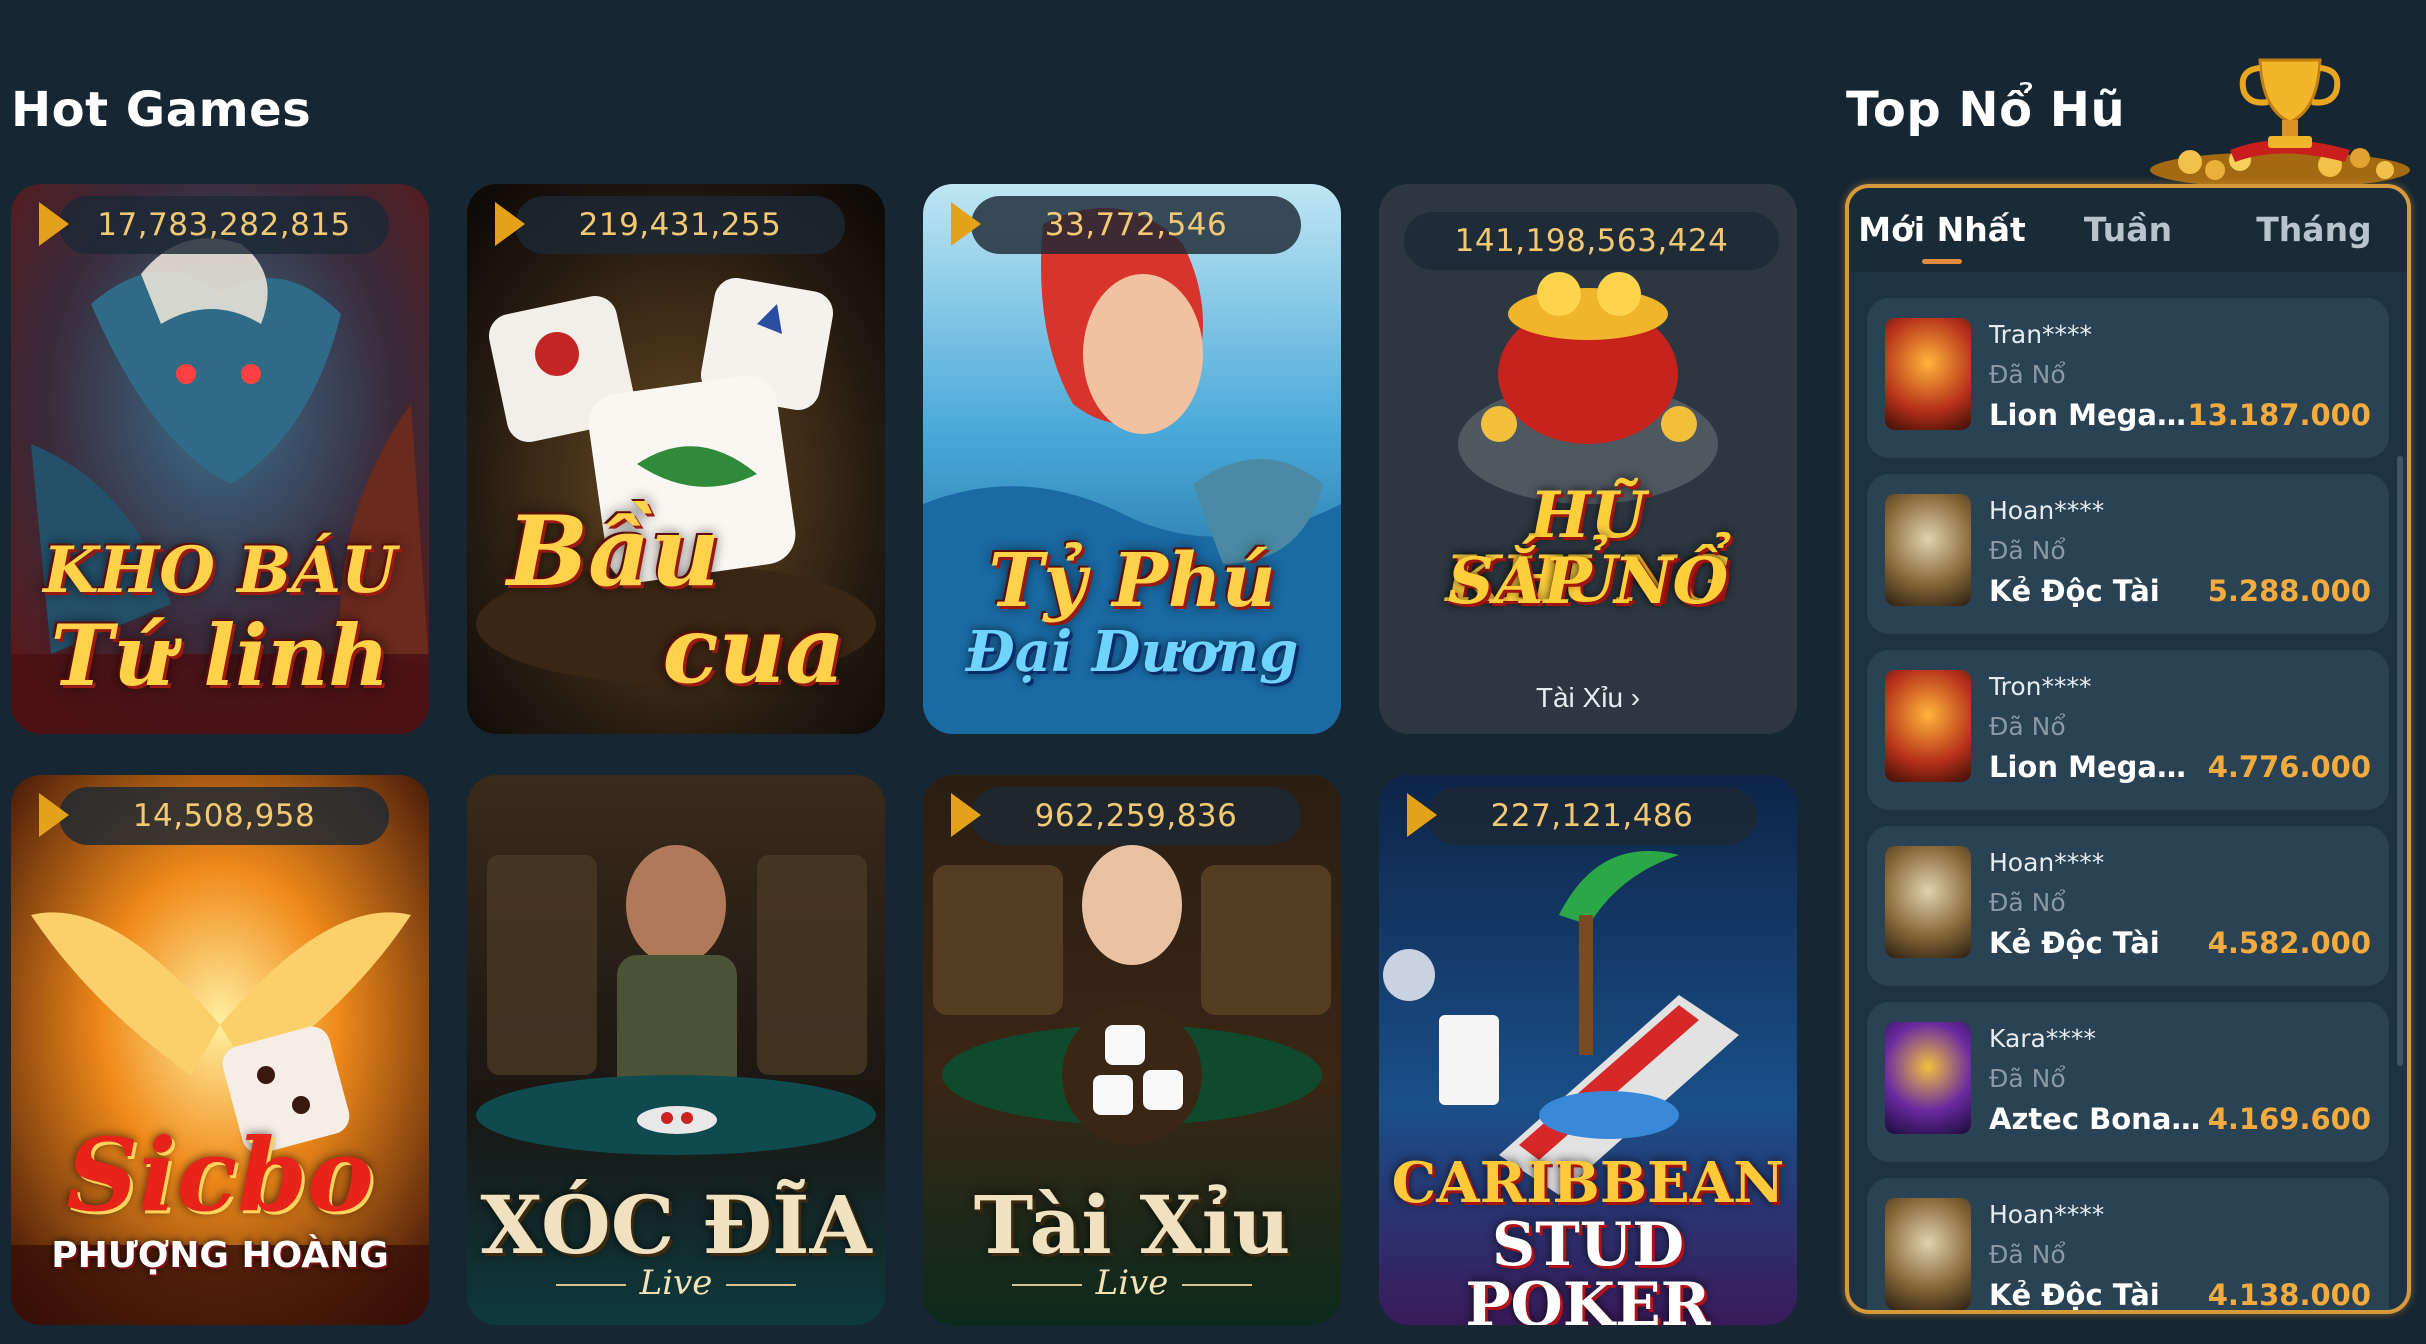 This screenshot has width=2426, height=1344. Describe the element at coordinates (2128, 1244) in the screenshot. I see `list-item: Hoan**** Đã Nổ Kẻ Độc Tài 4.138.000` at that location.